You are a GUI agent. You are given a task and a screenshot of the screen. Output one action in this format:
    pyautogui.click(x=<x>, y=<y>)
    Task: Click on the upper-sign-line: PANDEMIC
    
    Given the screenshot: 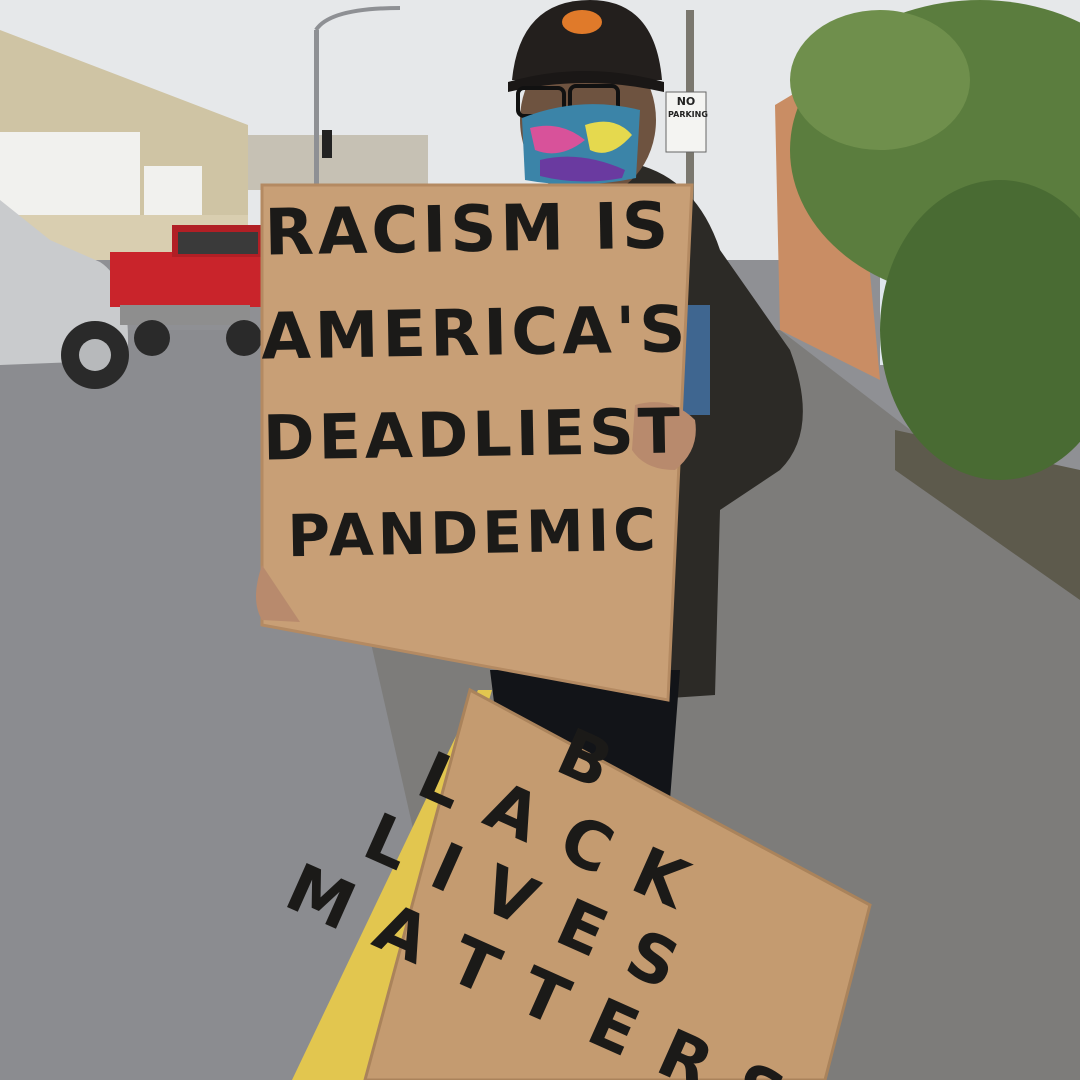 What is the action you would take?
    pyautogui.click(x=473, y=533)
    